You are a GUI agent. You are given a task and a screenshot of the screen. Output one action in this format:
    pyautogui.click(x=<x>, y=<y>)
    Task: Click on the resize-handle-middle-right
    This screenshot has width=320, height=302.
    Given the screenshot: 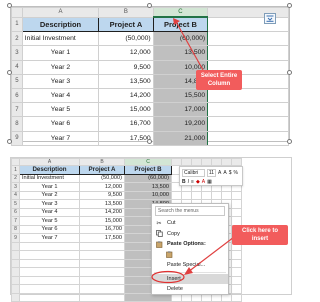 What is the action you would take?
    pyautogui.click(x=289, y=72)
    